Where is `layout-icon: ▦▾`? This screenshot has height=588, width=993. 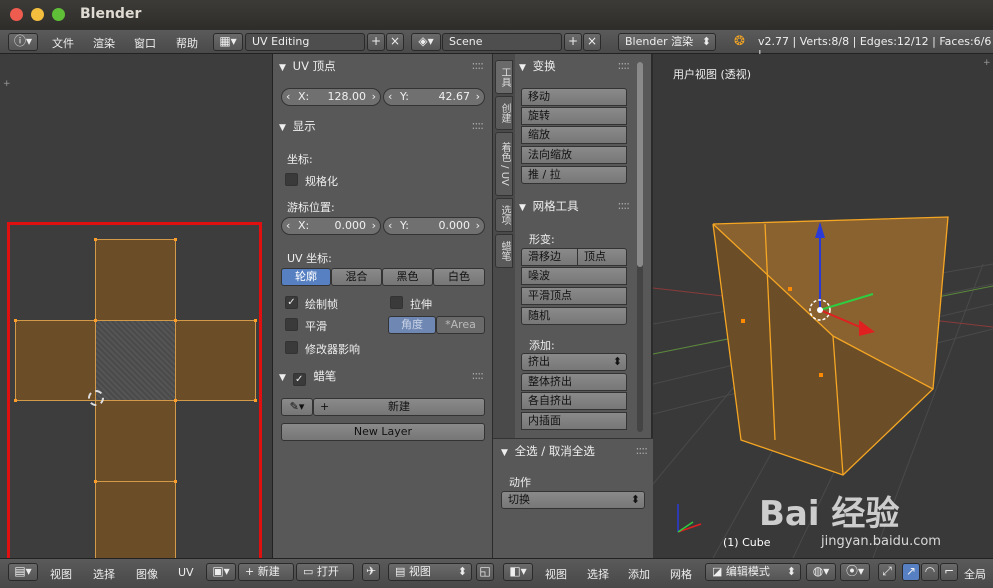
layout-icon: ▦▾ is located at coordinates (228, 42).